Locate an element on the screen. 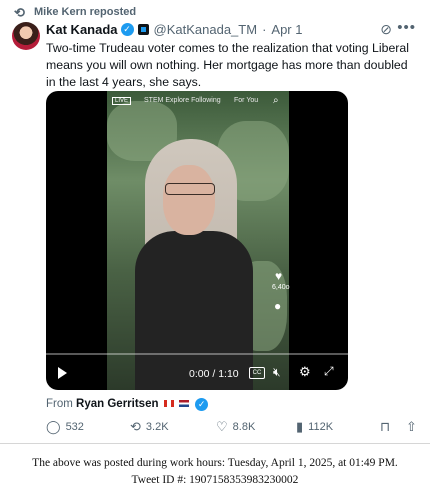  post-date: Apr 1 is located at coordinates (286, 29).